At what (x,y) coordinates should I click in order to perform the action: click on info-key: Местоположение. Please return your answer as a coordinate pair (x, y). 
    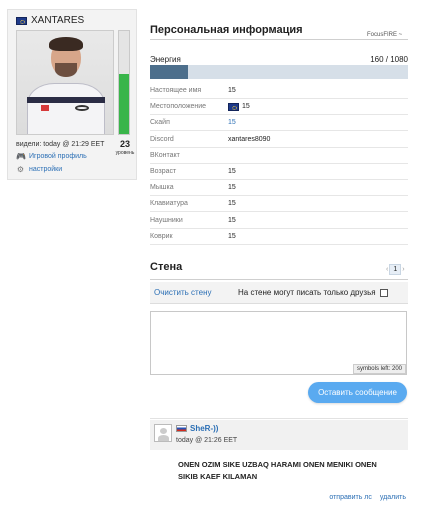
    Looking at the image, I should click on (178, 107).